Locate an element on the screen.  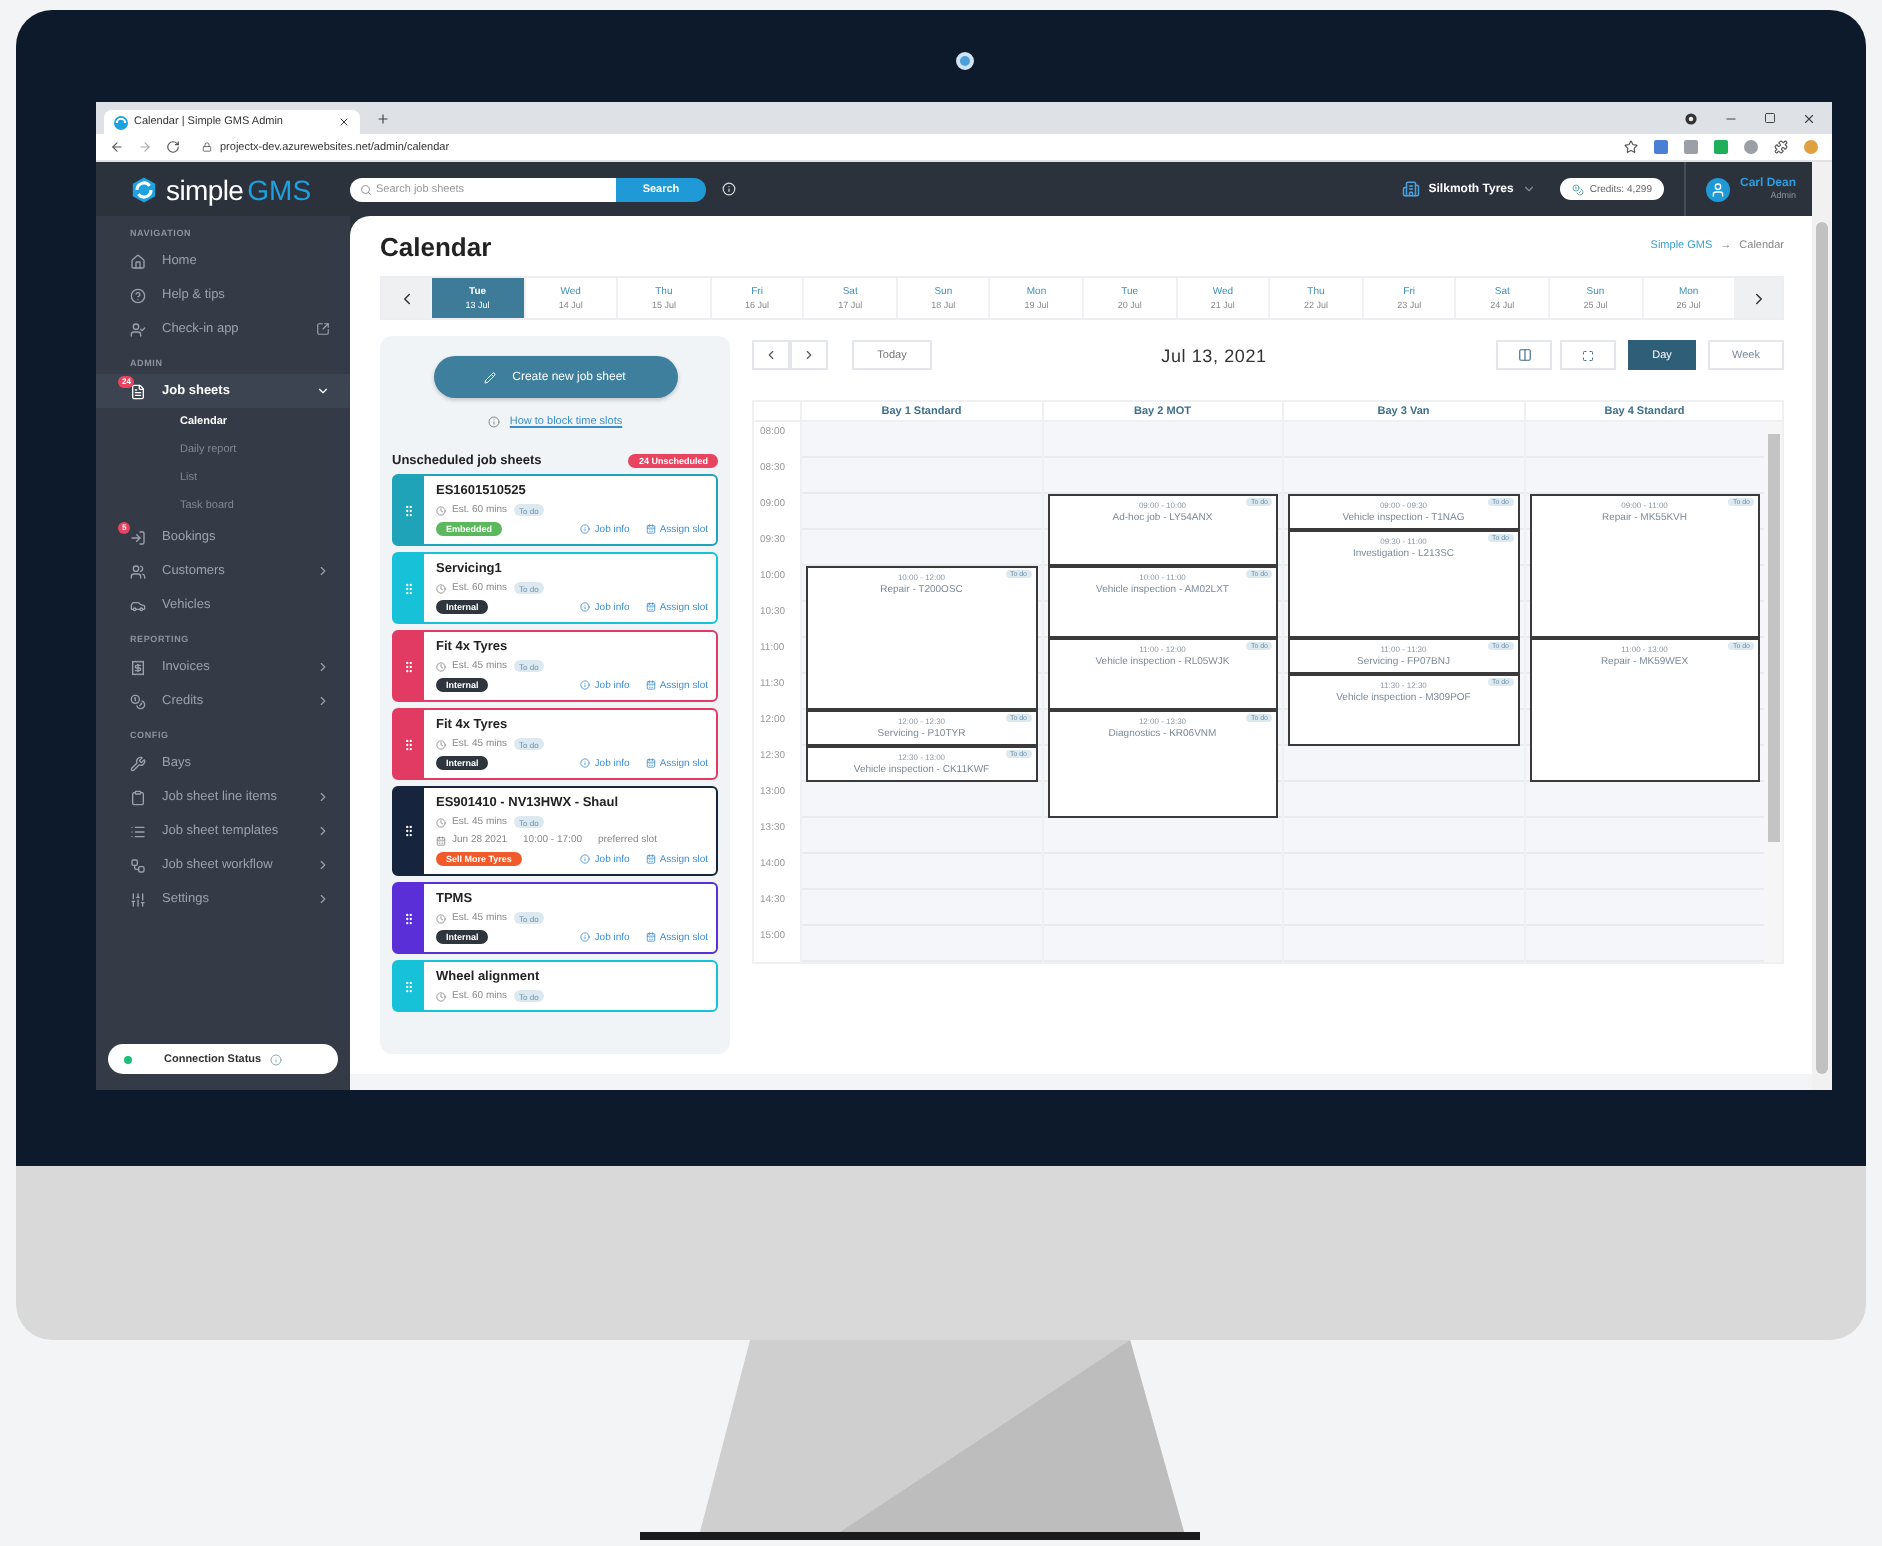
clipboard-icon is located at coordinates (138, 797).